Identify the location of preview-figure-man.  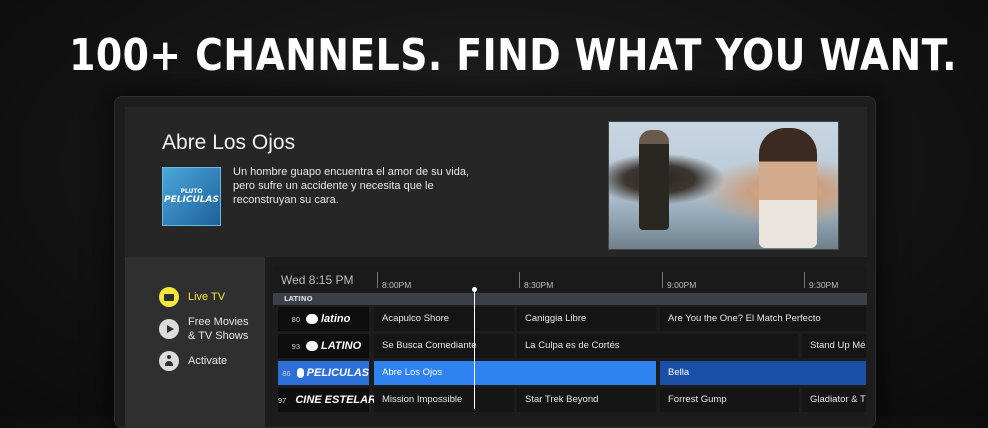
(654, 180).